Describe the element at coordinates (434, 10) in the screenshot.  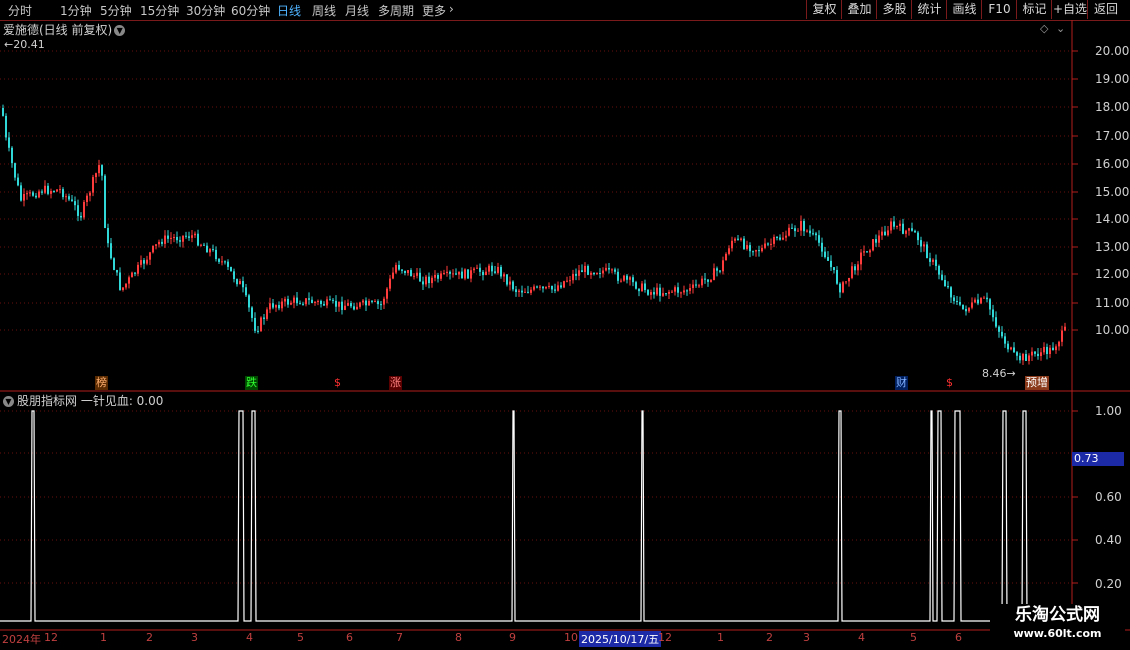
I see `tab-more: 更多` at that location.